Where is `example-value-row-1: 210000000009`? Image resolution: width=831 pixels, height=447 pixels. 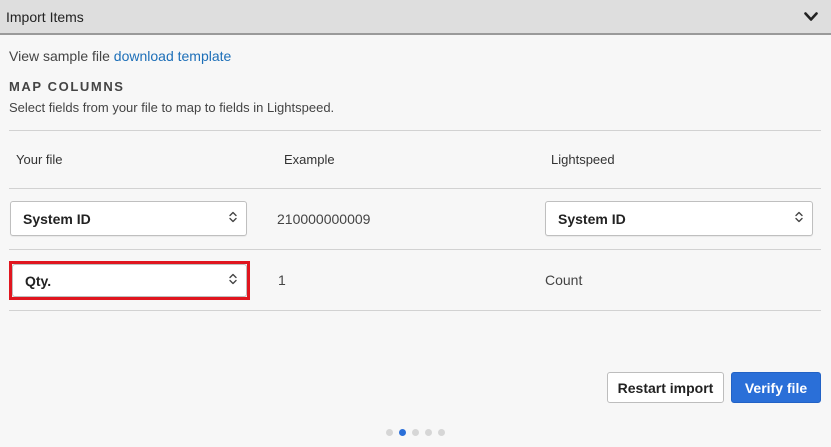 example-value-row-1: 210000000009 is located at coordinates (324, 219).